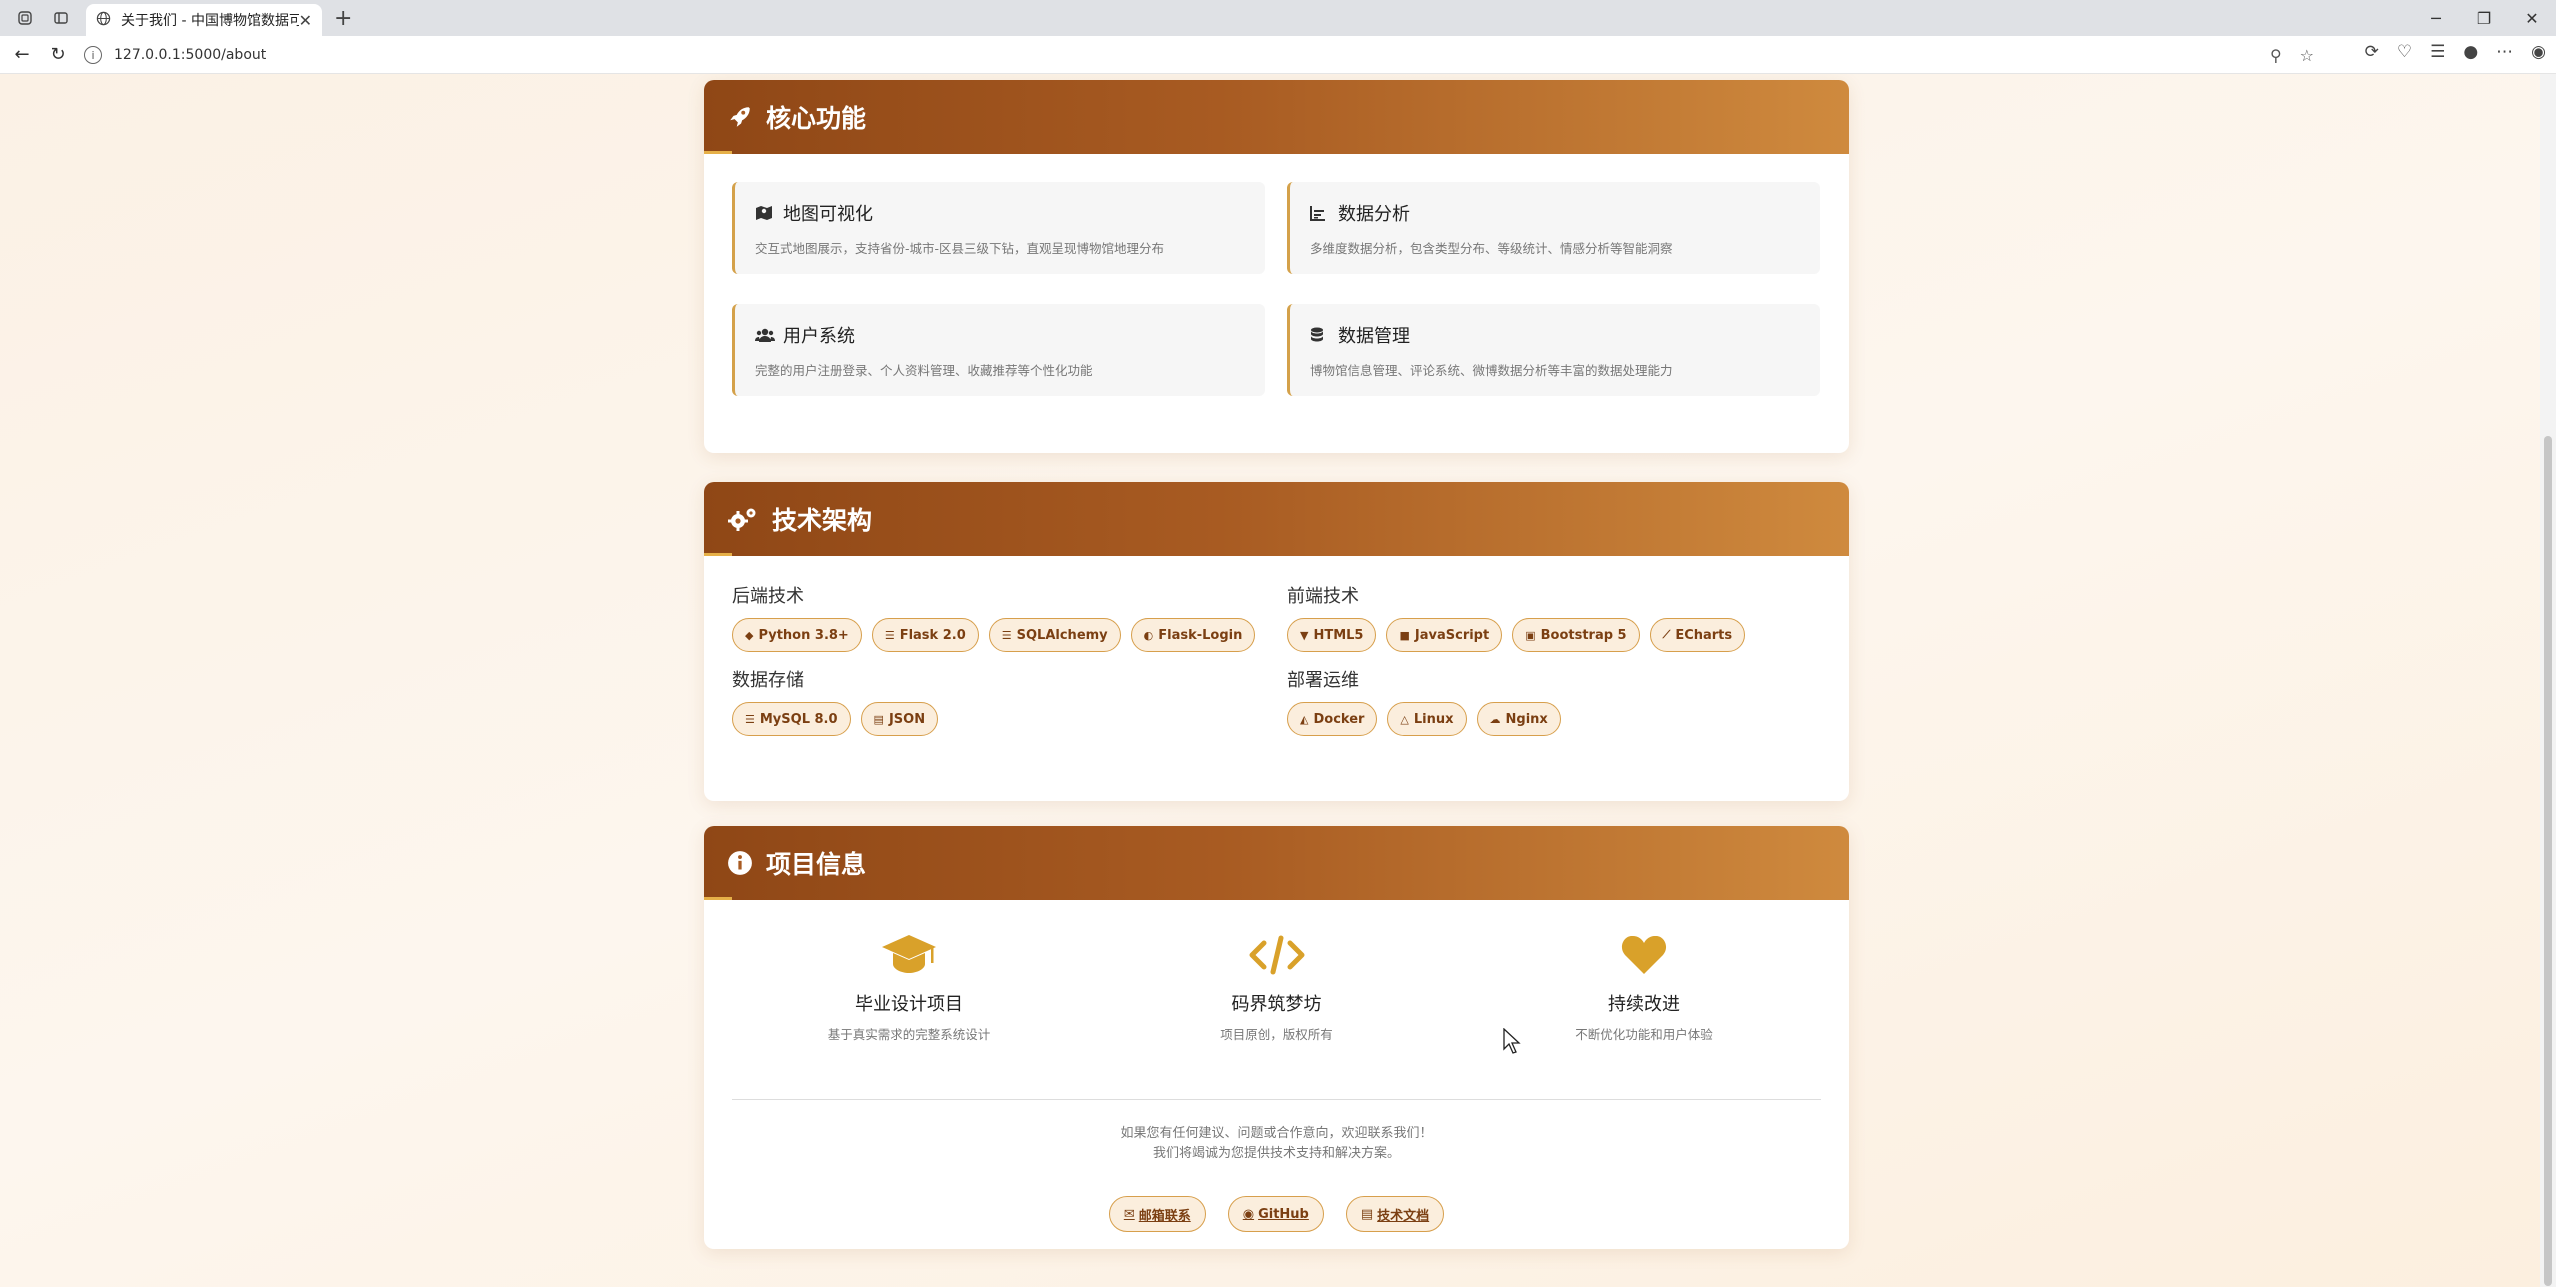  What do you see at coordinates (1129, 1214) in the screenshot?
I see `envelope-icon: ✉` at bounding box center [1129, 1214].